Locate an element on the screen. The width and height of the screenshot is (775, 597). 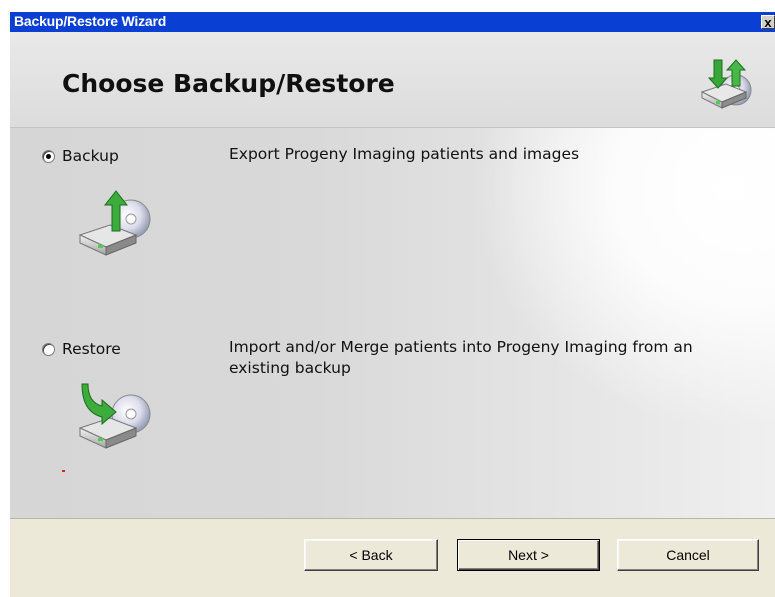
cancel-button: Cancel is located at coordinates (688, 555).